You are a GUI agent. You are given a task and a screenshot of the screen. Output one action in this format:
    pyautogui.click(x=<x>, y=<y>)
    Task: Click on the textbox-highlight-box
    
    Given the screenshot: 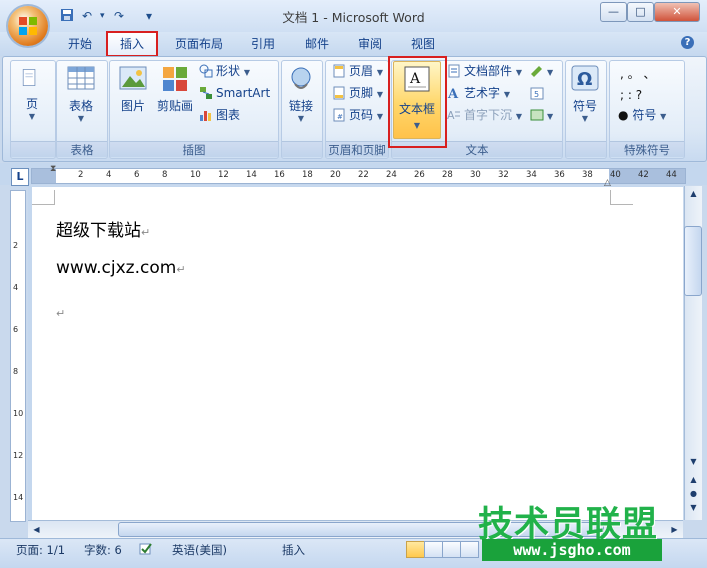 What is the action you would take?
    pyautogui.click(x=417, y=102)
    